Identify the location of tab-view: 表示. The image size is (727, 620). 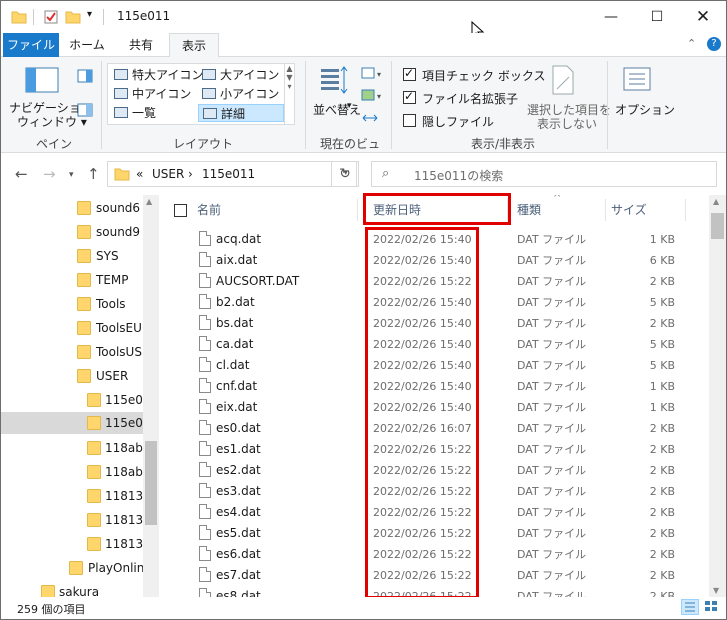
(194, 45).